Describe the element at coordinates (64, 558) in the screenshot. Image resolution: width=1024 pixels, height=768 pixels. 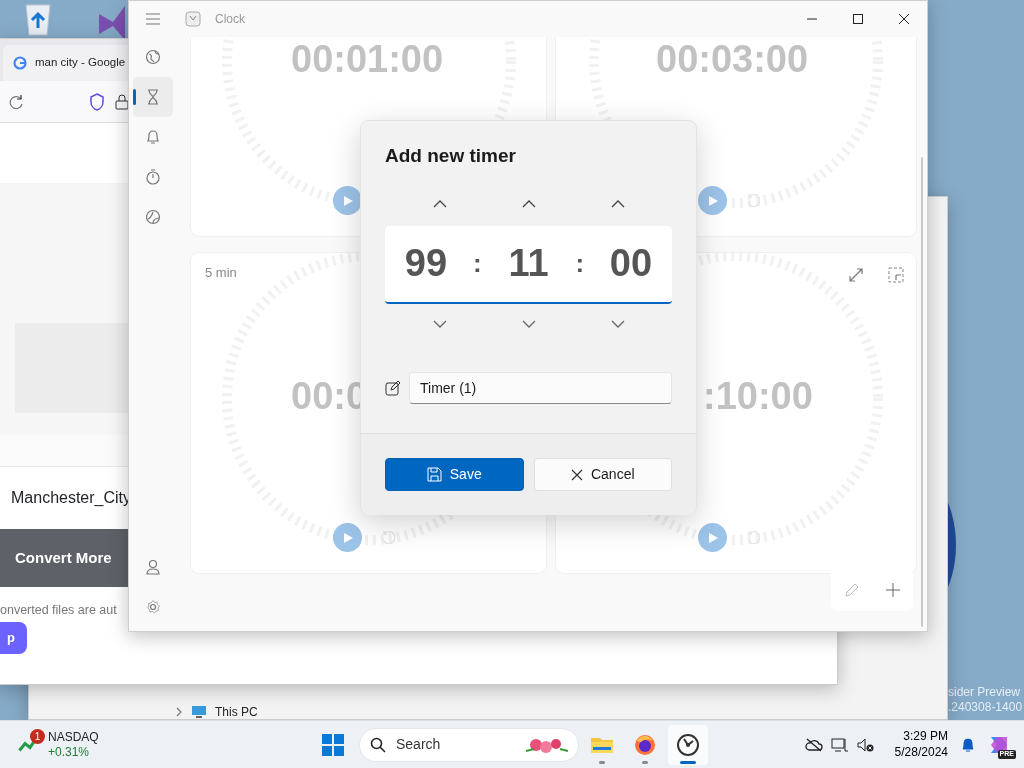
I see `convert-more-button: Convert More` at that location.